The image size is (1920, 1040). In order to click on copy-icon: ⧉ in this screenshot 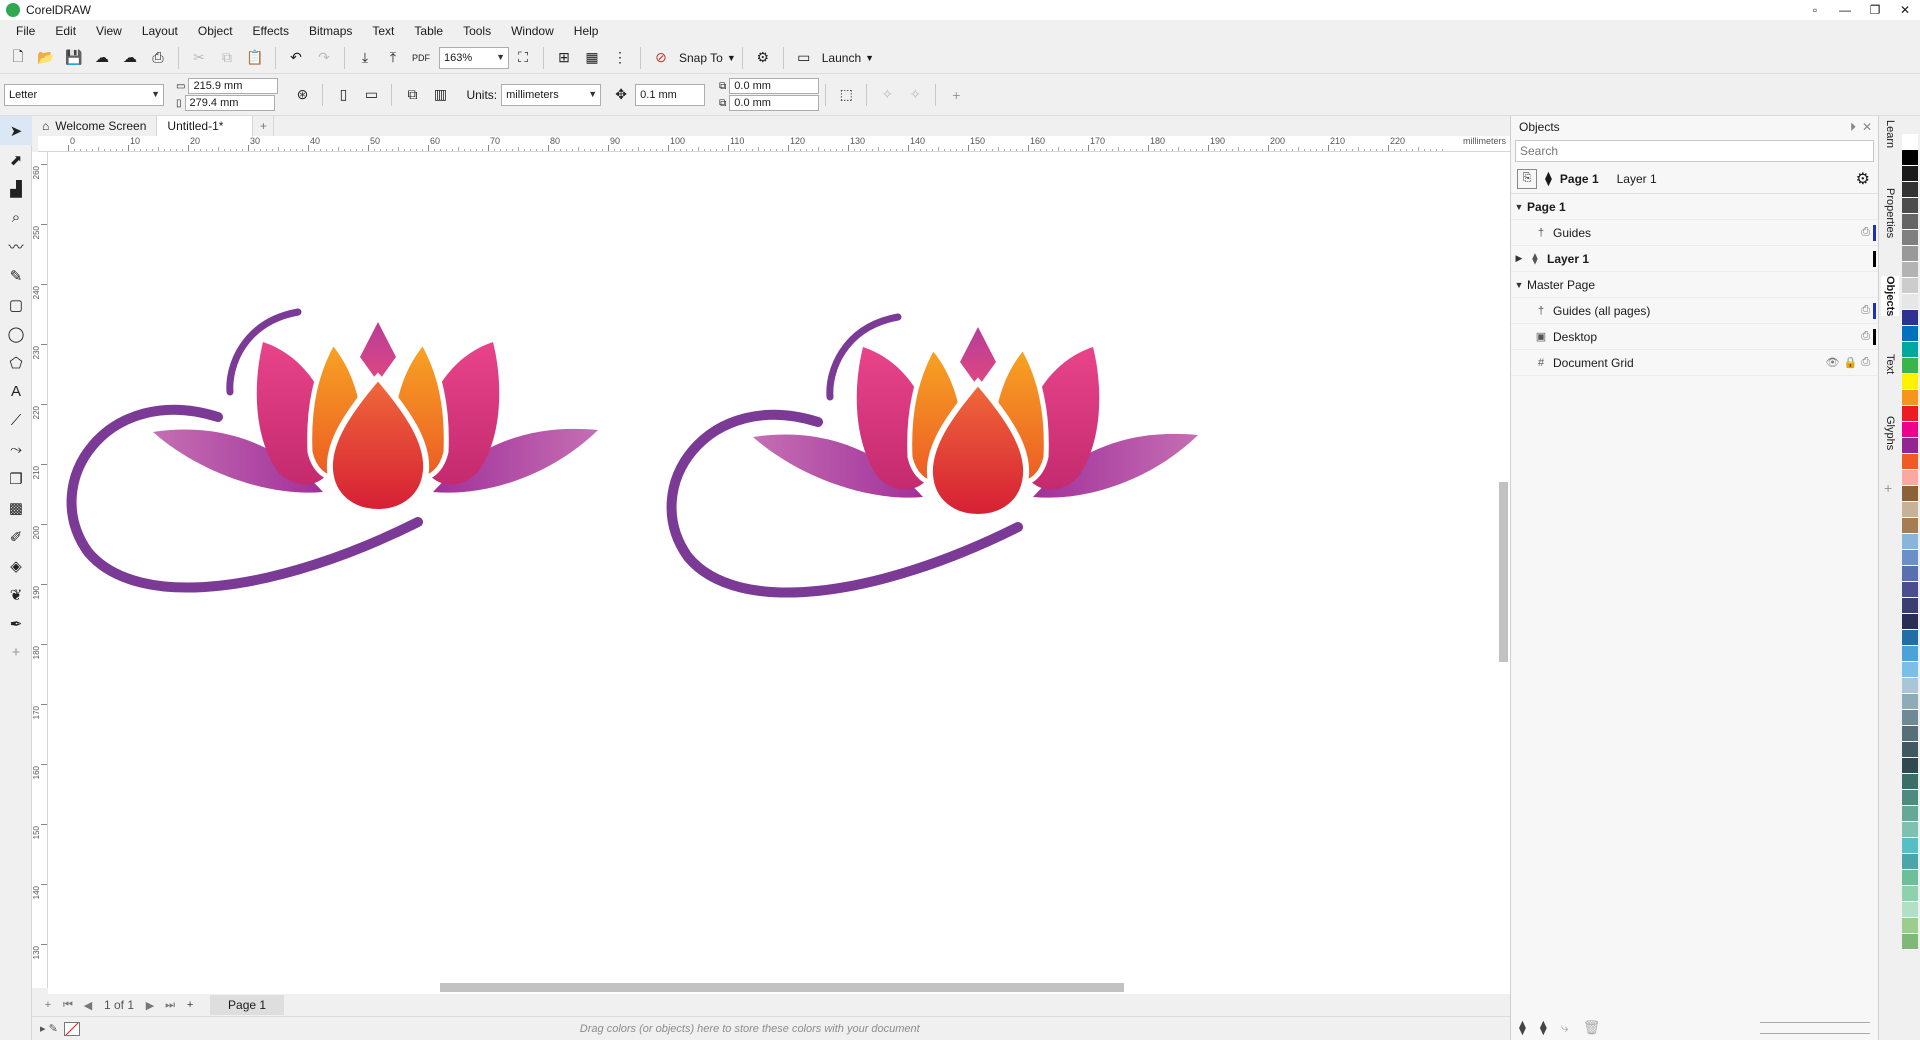, I will do `click(227, 58)`.